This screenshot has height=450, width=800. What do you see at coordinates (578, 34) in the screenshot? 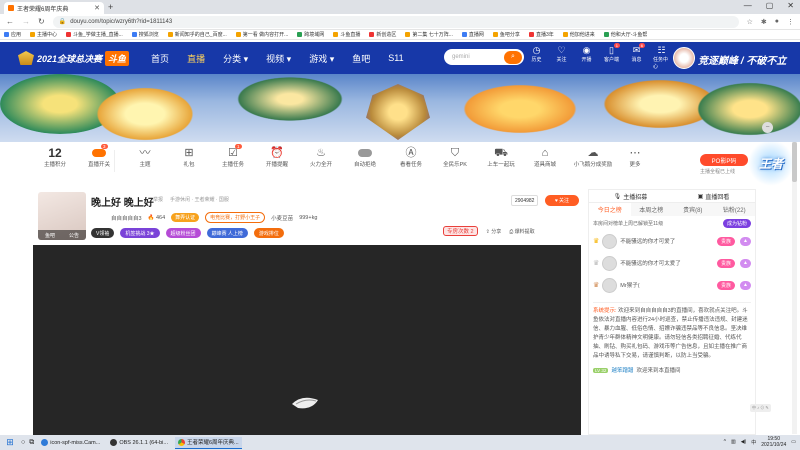
I see `bookmark-item: 他加他进来` at bounding box center [578, 34].